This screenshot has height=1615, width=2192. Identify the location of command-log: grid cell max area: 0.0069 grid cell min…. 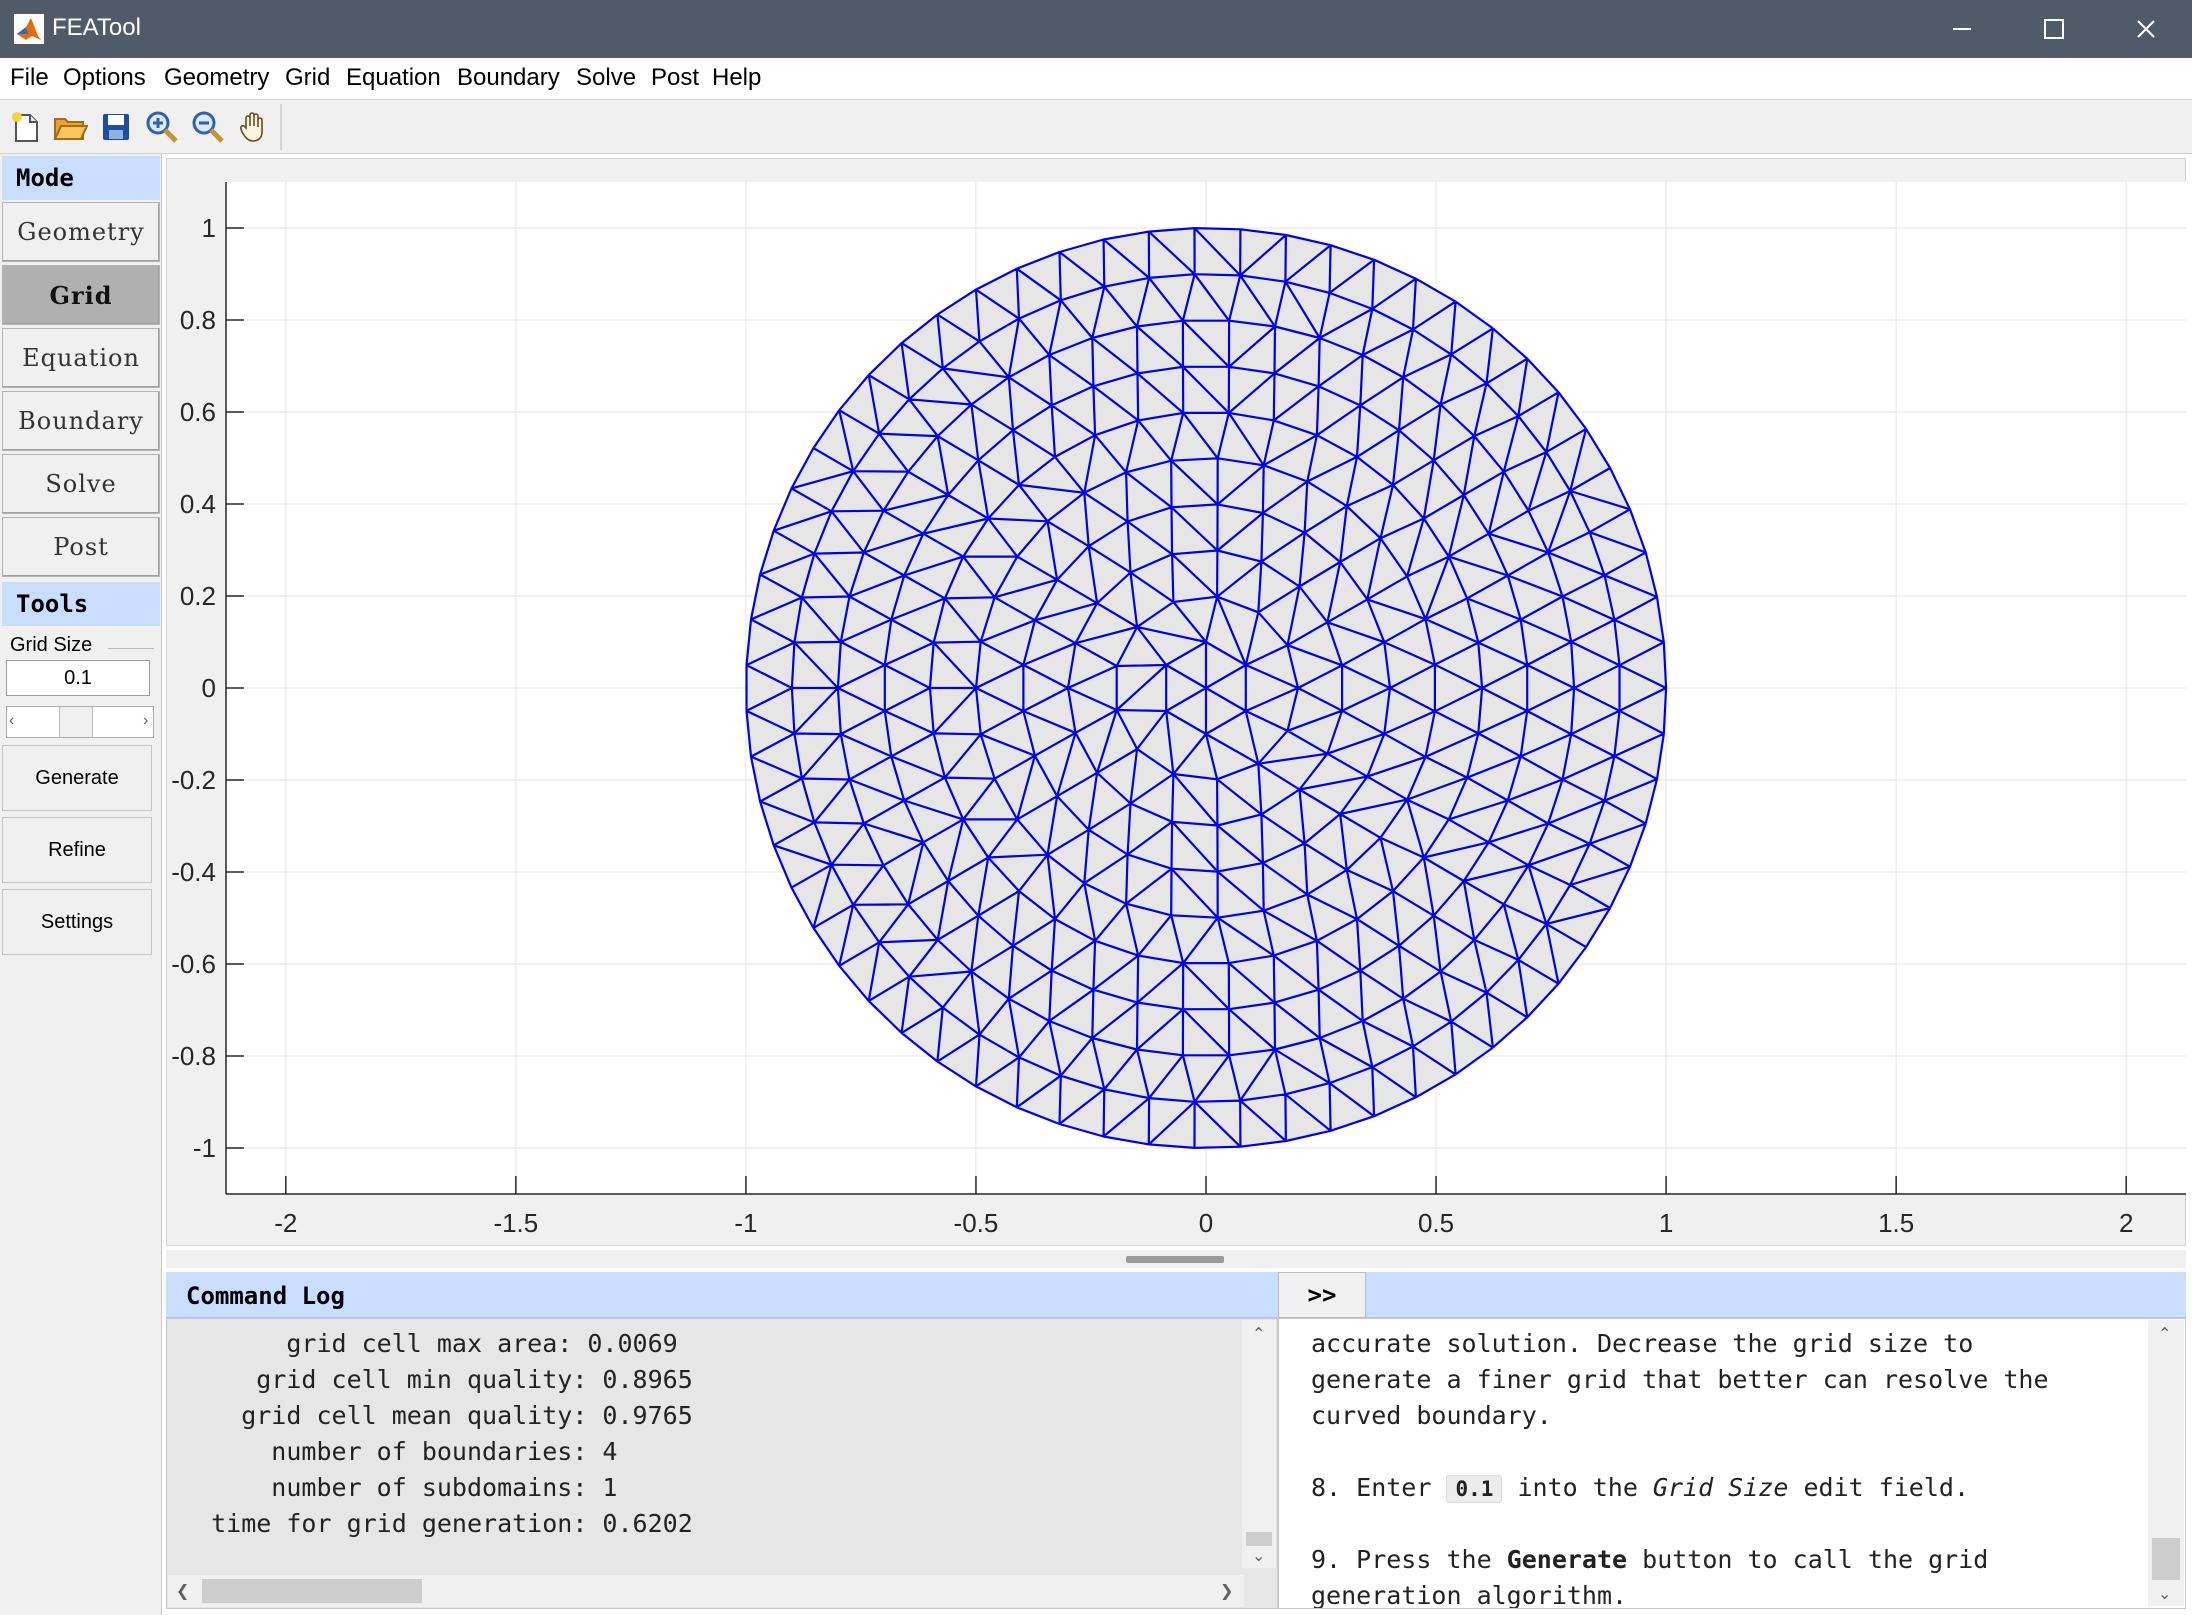
(722, 1463).